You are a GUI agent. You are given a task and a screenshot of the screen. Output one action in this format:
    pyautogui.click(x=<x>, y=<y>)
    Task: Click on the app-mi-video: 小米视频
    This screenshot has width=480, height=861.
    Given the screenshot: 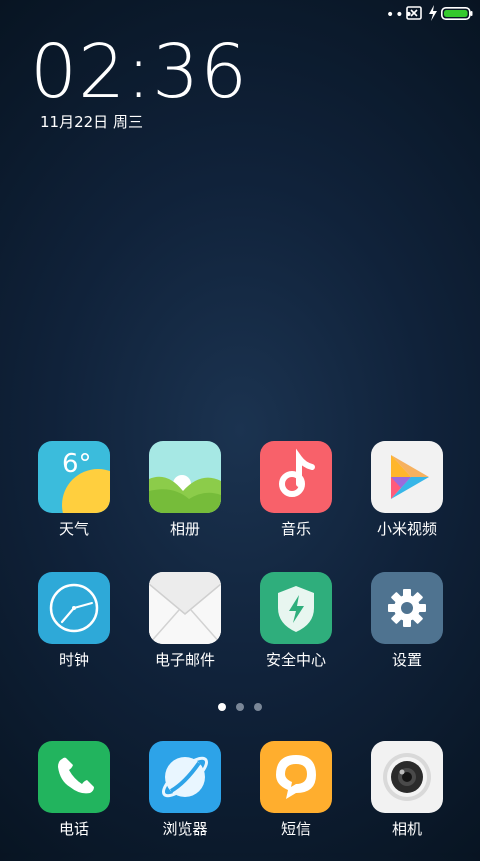 What is the action you would take?
    pyautogui.click(x=407, y=501)
    